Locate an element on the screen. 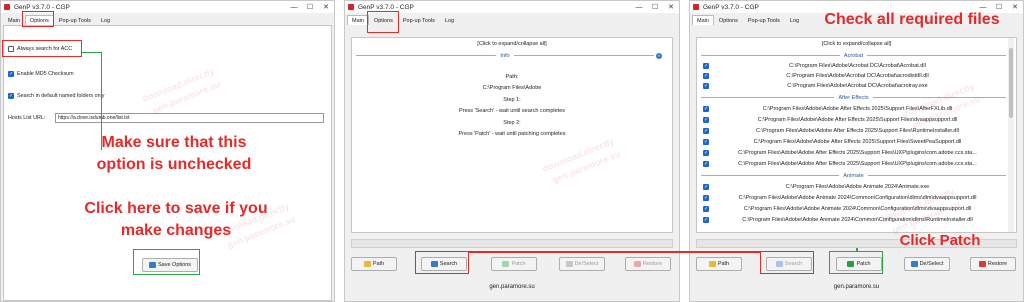  step2-label: Step 2: is located at coordinates (512, 123).